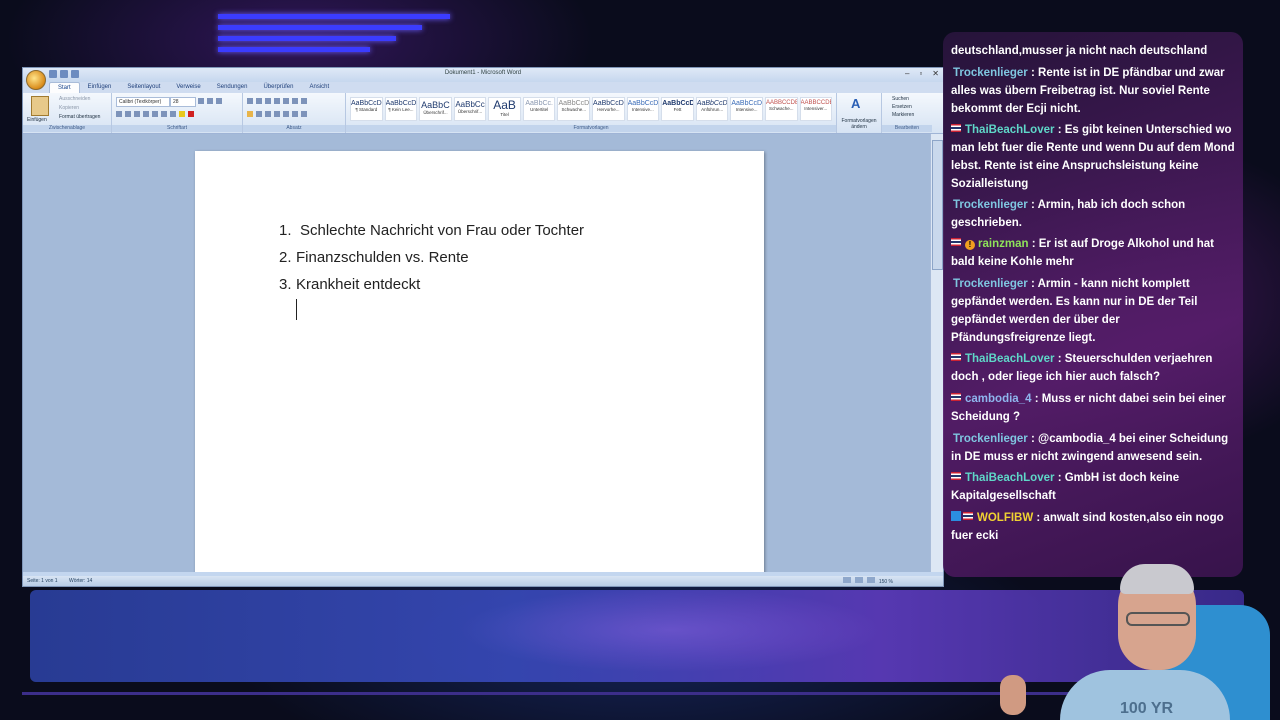 The width and height of the screenshot is (1280, 720). What do you see at coordinates (855, 103) in the screenshot?
I see `change-styles-icon: A` at bounding box center [855, 103].